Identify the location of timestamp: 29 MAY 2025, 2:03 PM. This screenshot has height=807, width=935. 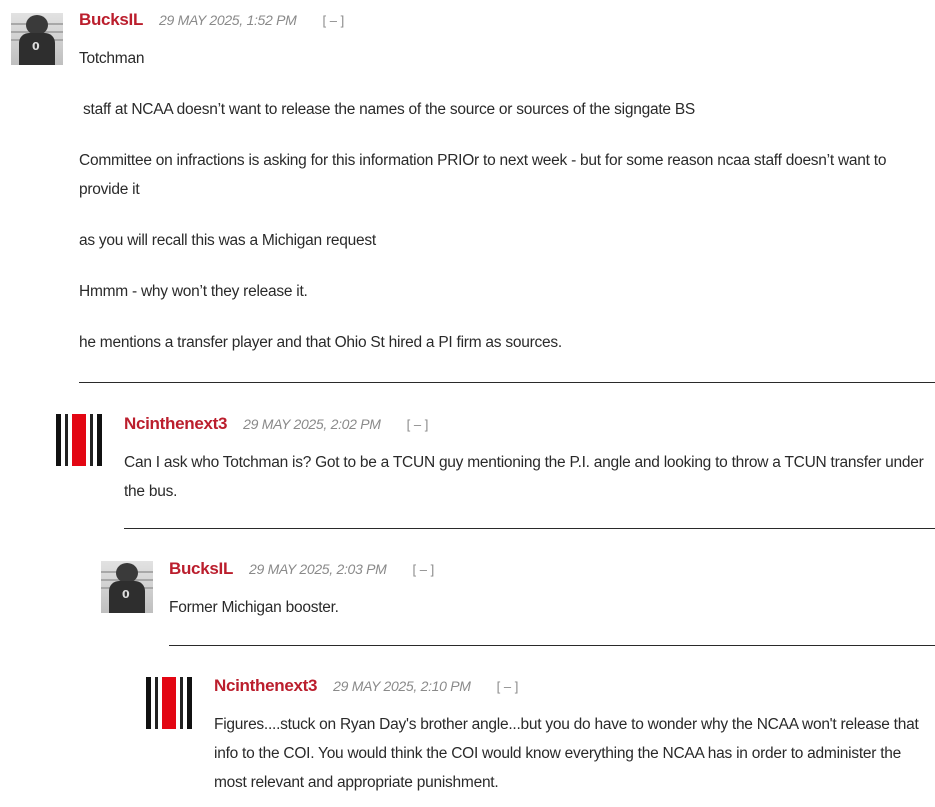
(318, 569).